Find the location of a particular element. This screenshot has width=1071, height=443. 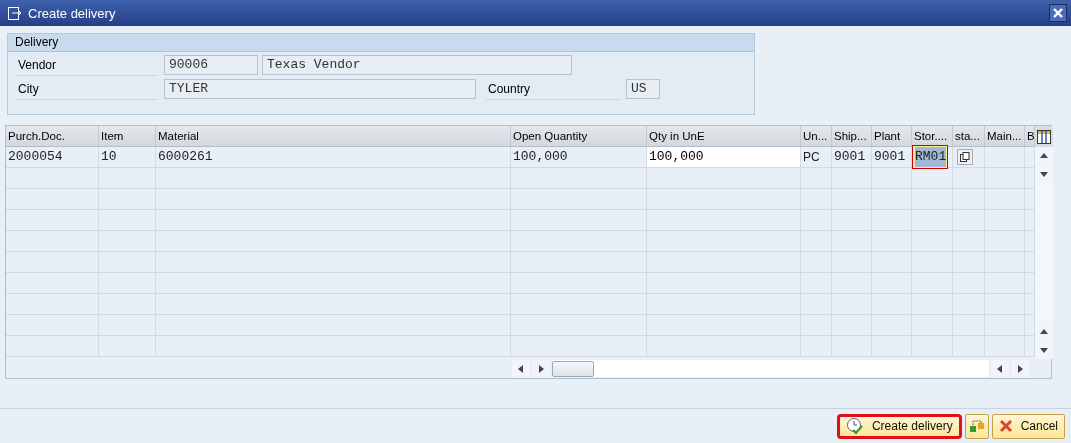

column-header: Material is located at coordinates (333, 136).